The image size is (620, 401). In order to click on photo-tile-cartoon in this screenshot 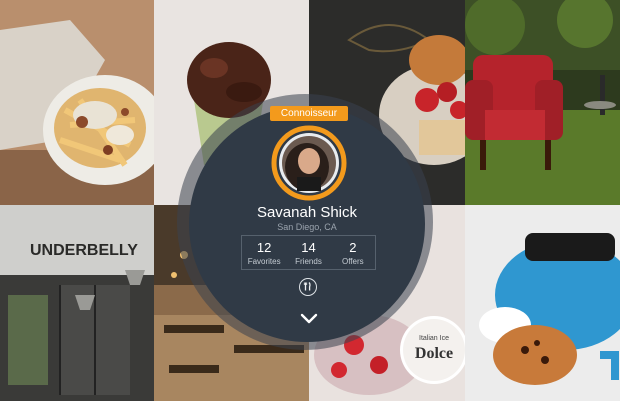, I will do `click(542, 303)`.